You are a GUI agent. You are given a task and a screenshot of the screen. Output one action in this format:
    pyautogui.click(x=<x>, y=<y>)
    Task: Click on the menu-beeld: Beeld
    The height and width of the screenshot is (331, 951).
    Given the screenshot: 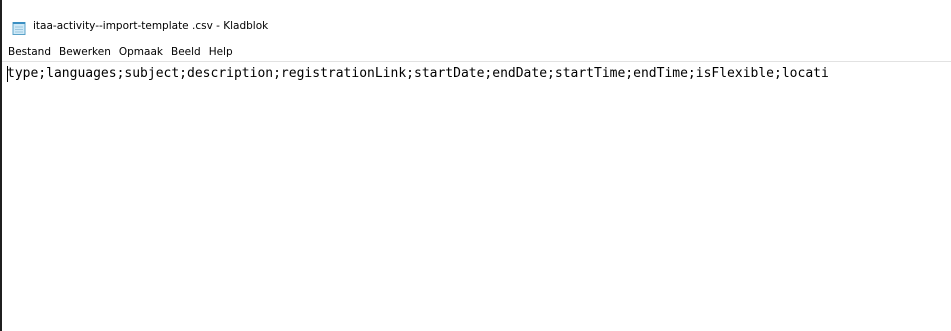 What is the action you would take?
    pyautogui.click(x=189, y=52)
    